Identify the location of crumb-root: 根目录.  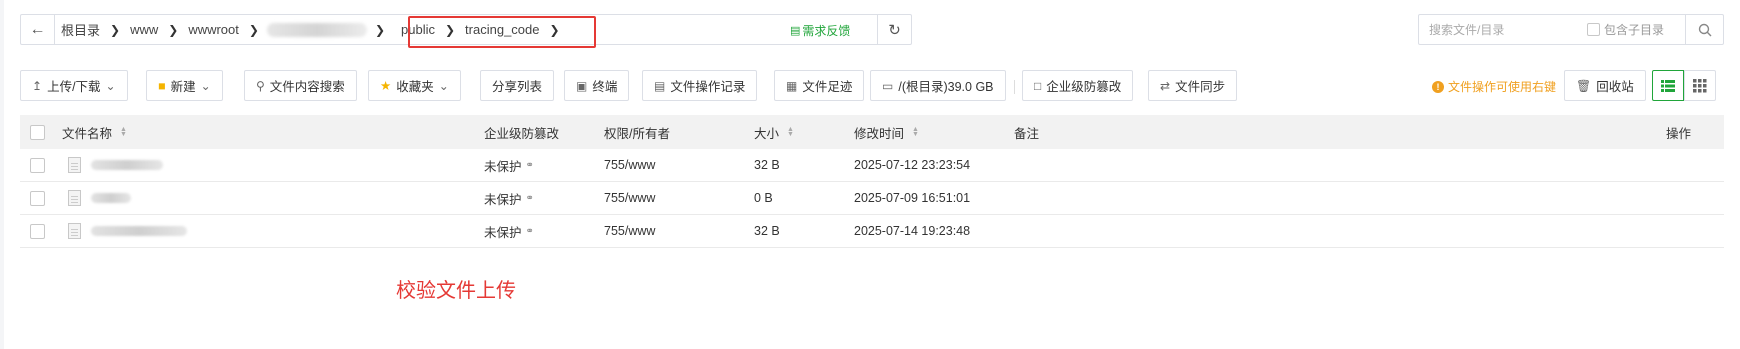
(80, 29).